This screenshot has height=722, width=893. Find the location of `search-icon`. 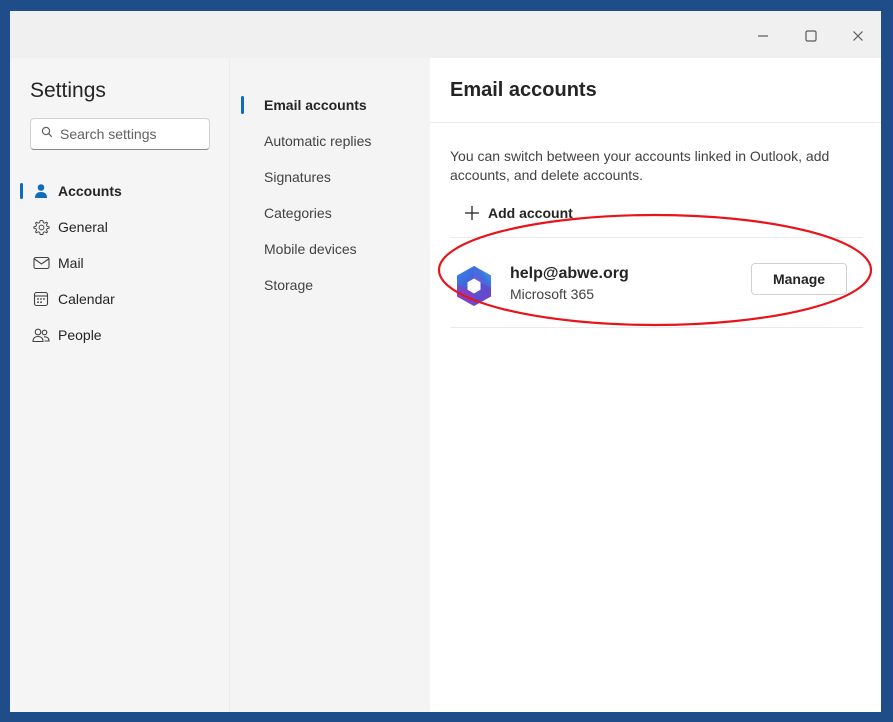

search-icon is located at coordinates (47, 134).